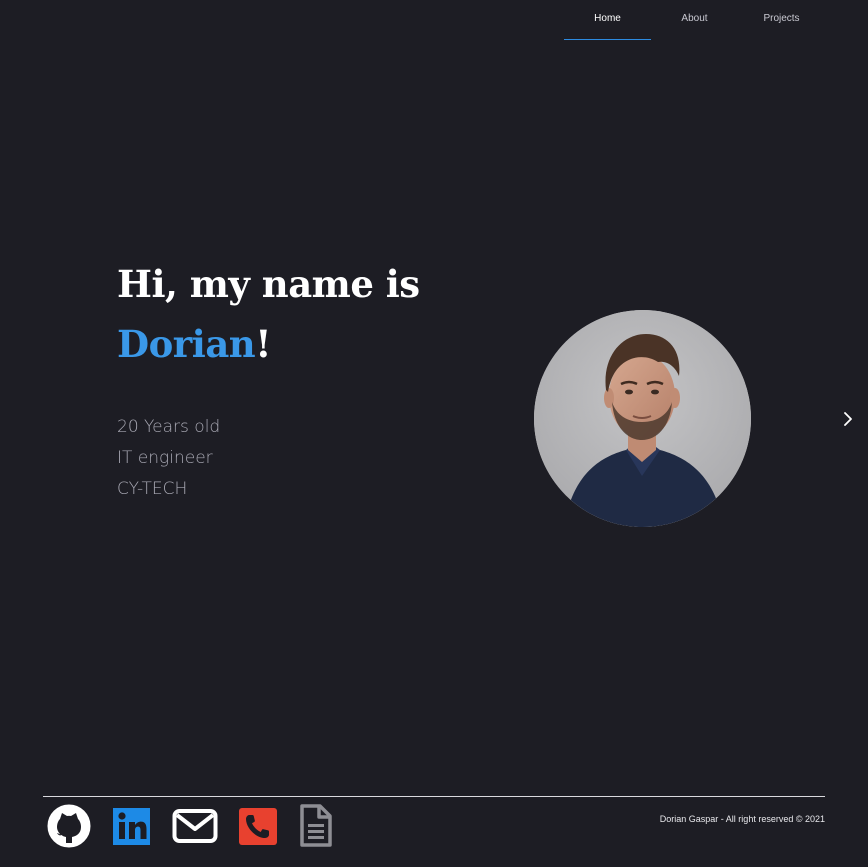 Image resolution: width=868 pixels, height=867 pixels. I want to click on github-link, so click(69, 826).